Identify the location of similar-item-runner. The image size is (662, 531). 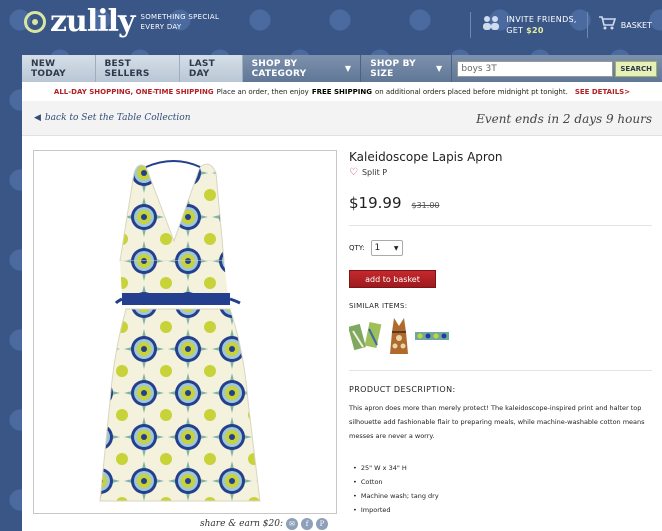
(432, 336).